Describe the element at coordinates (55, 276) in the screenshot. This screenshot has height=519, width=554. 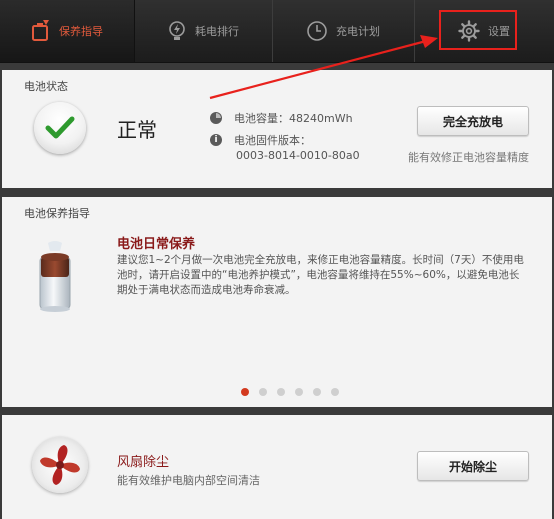
I see `battery-illustration` at that location.